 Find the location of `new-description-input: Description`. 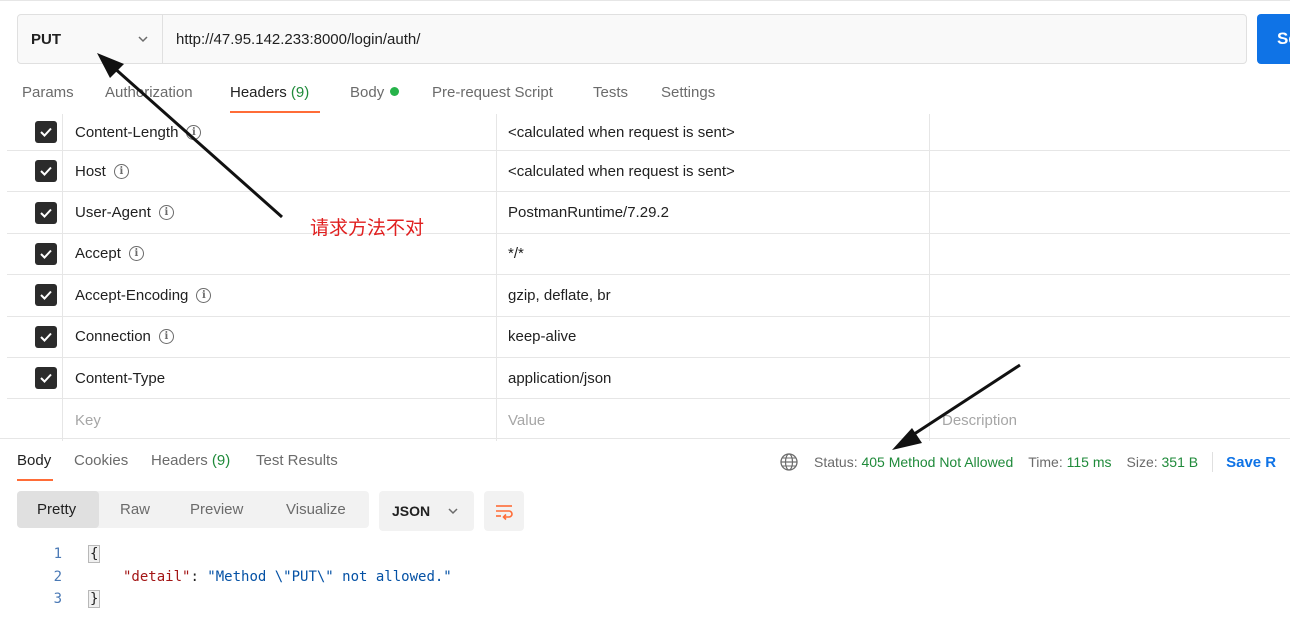

new-description-input: Description is located at coordinates (1110, 419).